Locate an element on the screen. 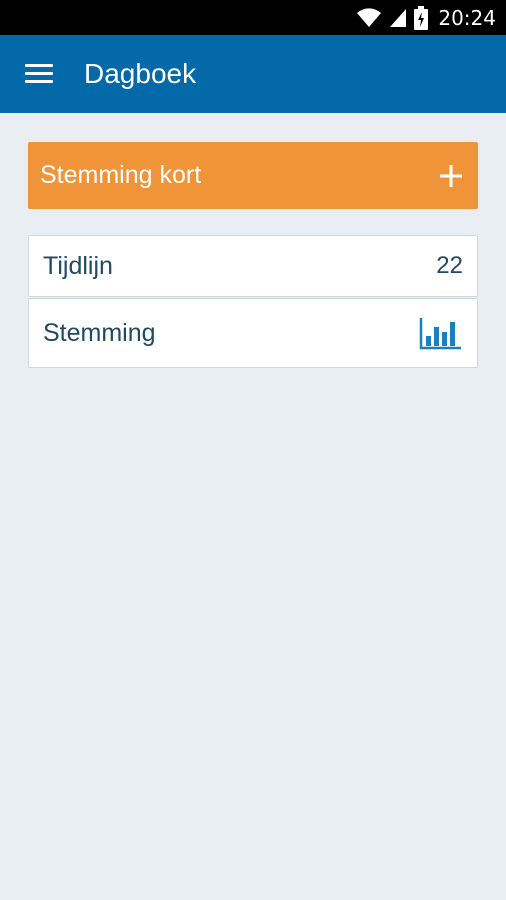 This screenshot has height=900, width=506. quick-mood-label: Stemming kort is located at coordinates (121, 175).